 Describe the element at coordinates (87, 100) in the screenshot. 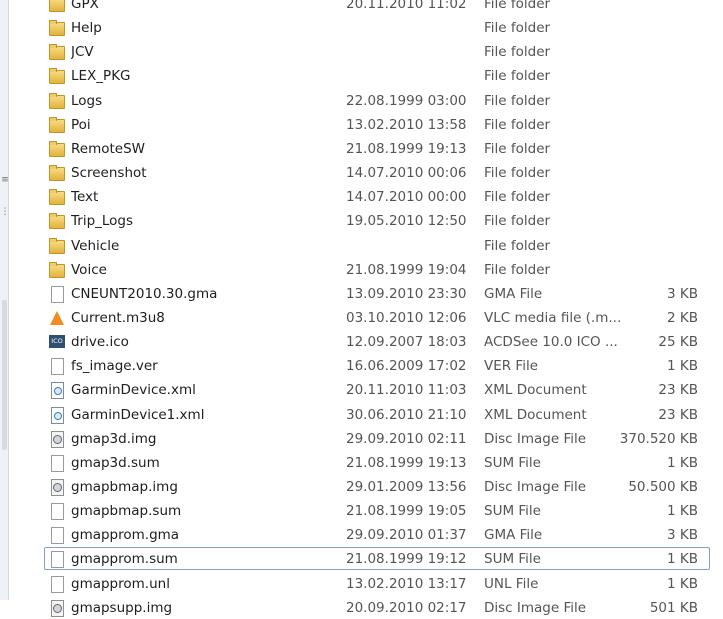

I see `file-name: Logs` at that location.